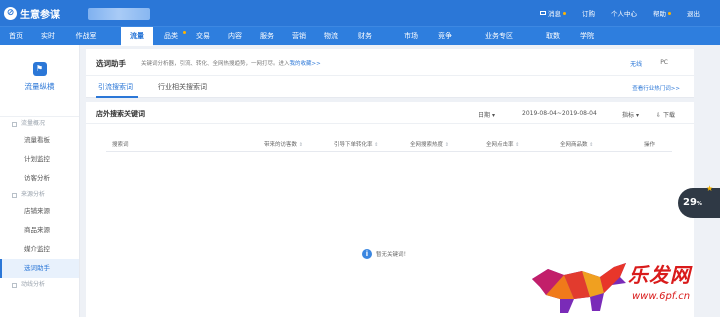  Describe the element at coordinates (14, 124) in the screenshot. I see `overview-icon` at that location.